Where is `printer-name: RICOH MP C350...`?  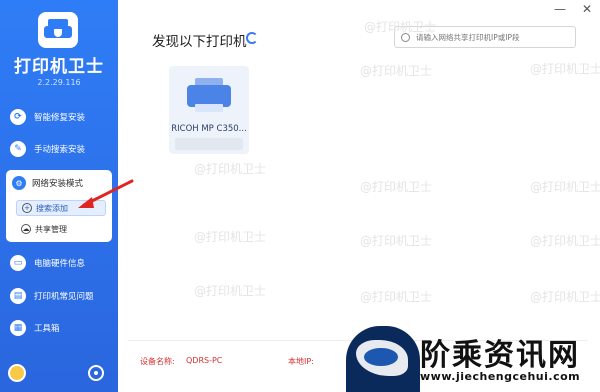
printer-name: RICOH MP C350... is located at coordinates (209, 129).